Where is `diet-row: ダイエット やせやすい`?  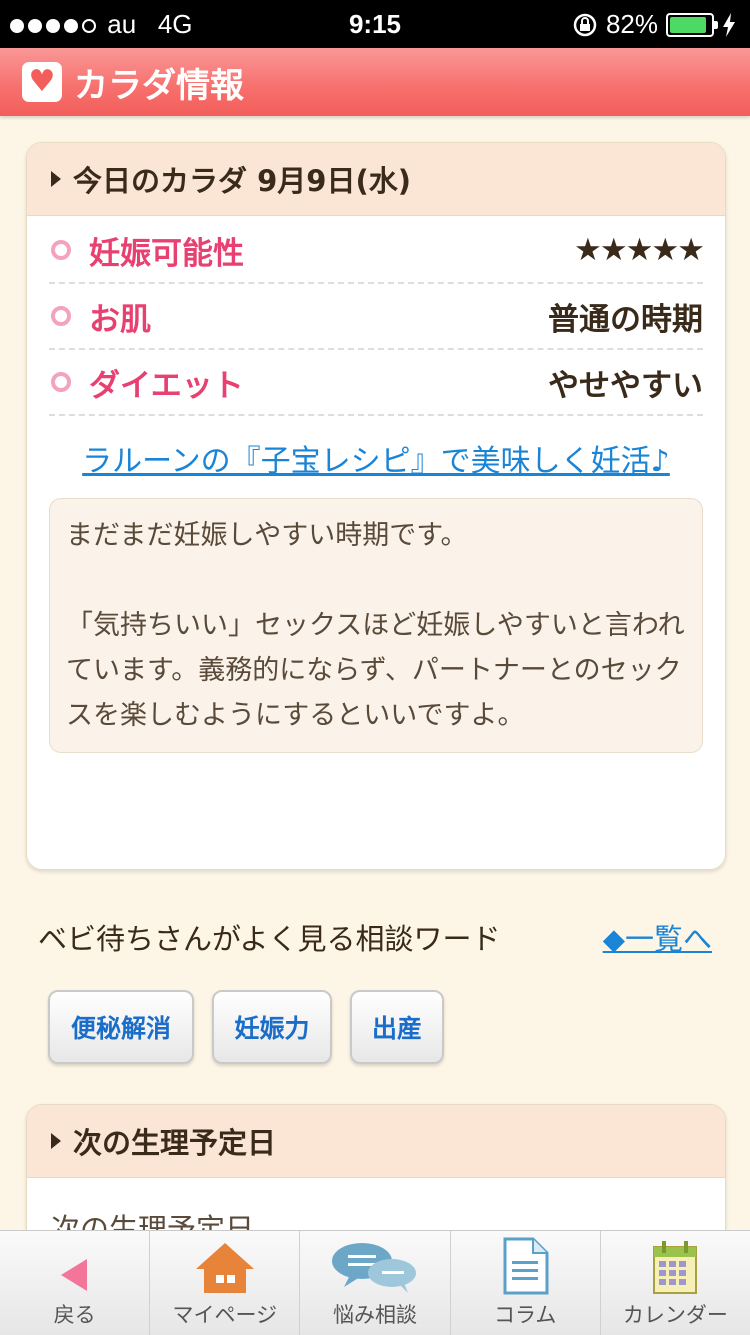 diet-row: ダイエット やせやすい is located at coordinates (376, 383).